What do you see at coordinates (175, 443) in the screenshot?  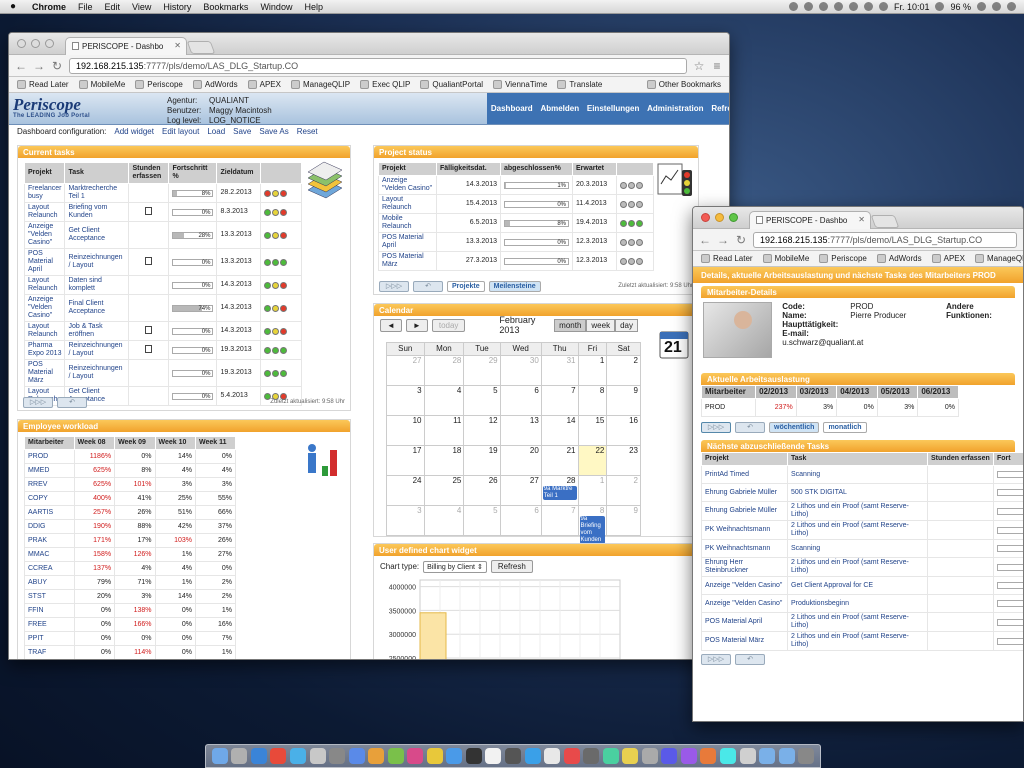 I see `col-week10: Week 10` at bounding box center [175, 443].